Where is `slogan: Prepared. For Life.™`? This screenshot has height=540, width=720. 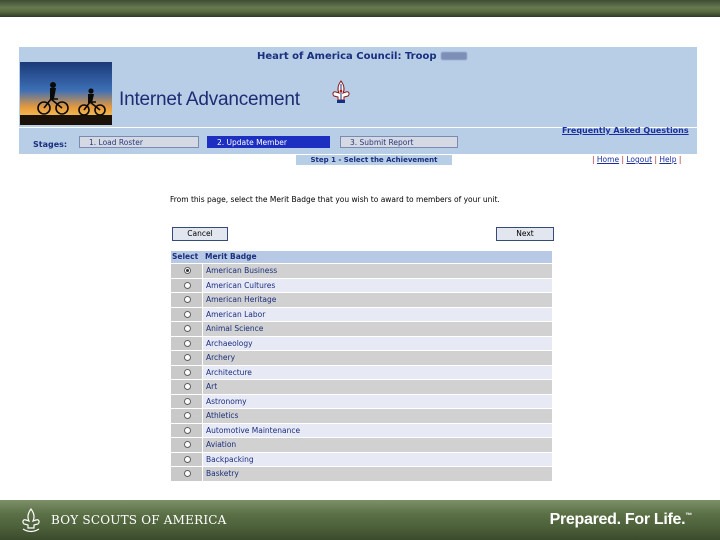
slogan: Prepared. For Life.™ is located at coordinates (621, 519).